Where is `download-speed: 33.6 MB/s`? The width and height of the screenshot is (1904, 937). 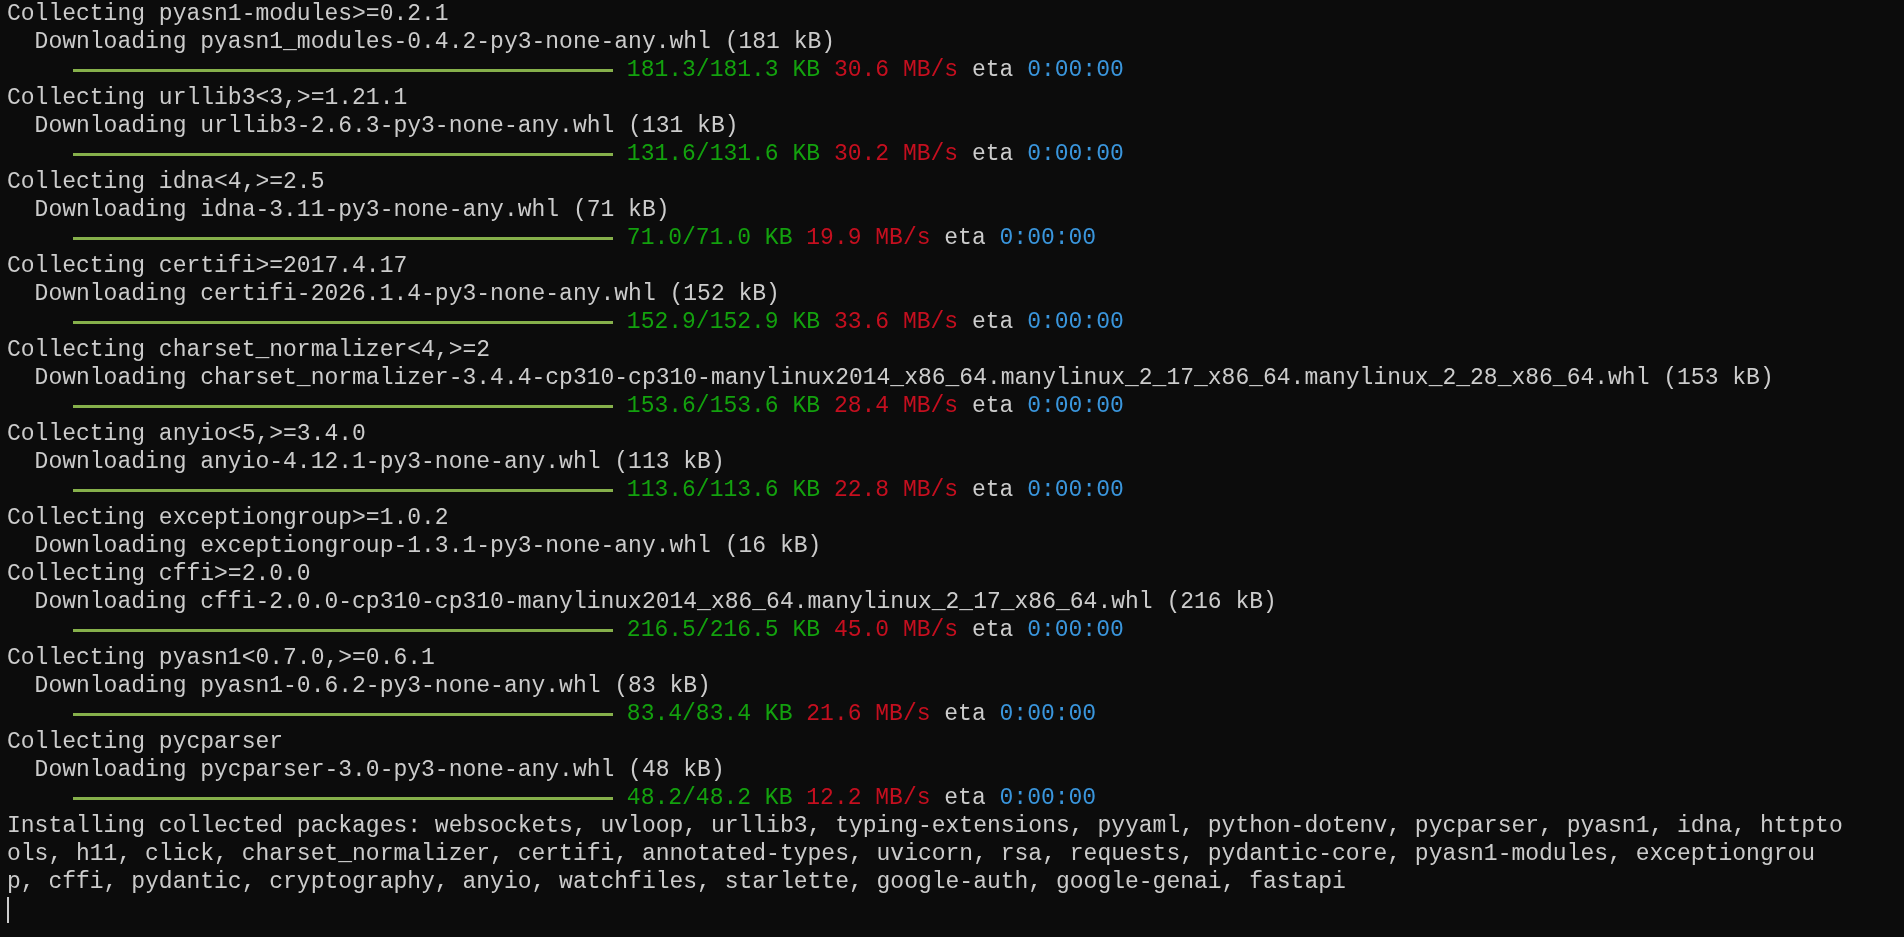 download-speed: 33.6 MB/s is located at coordinates (896, 322).